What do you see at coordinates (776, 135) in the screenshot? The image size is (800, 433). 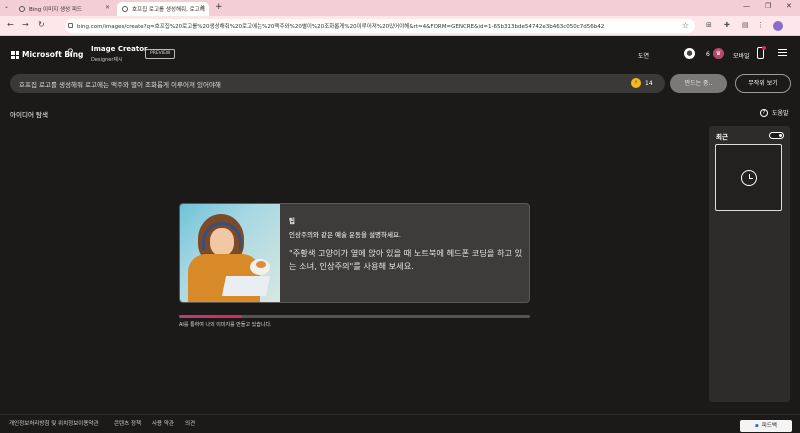 I see `recent-toggle` at bounding box center [776, 135].